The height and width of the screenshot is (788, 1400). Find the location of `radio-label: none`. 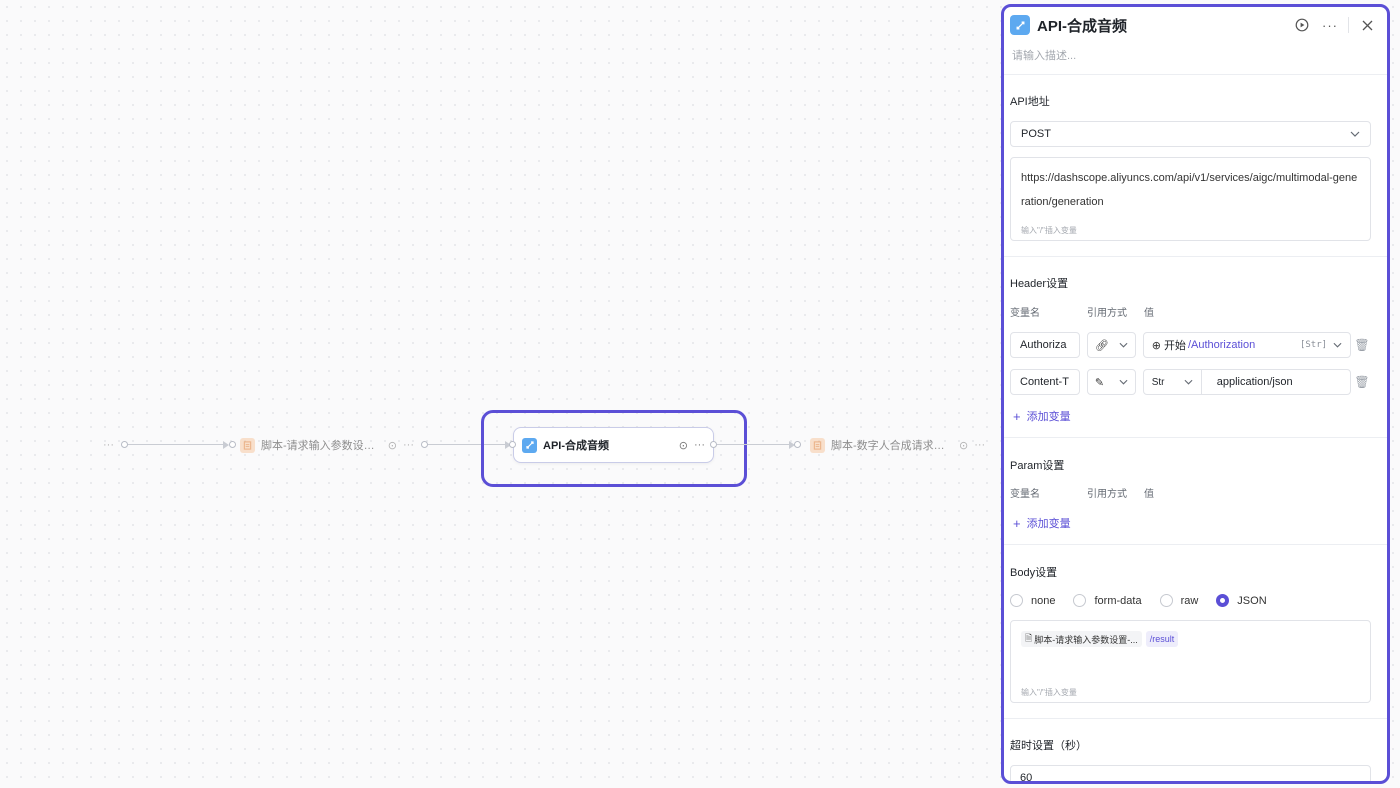

radio-label: none is located at coordinates (1043, 600).